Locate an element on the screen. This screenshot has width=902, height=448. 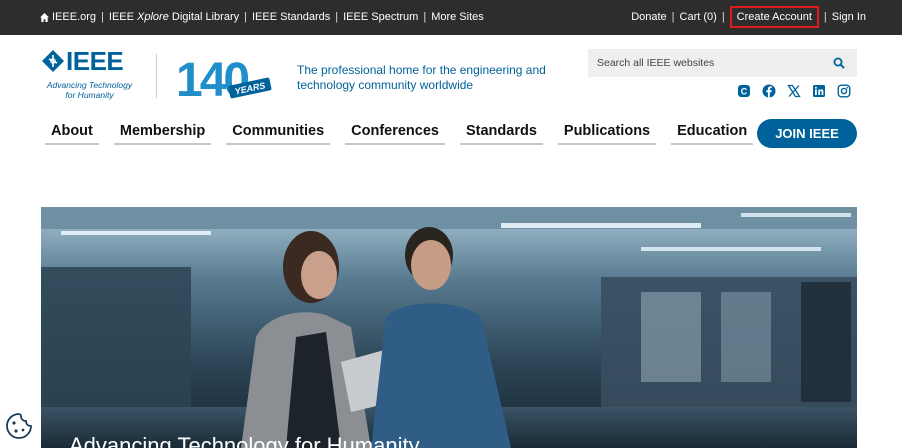
nav-education: Education is located at coordinates (712, 134).